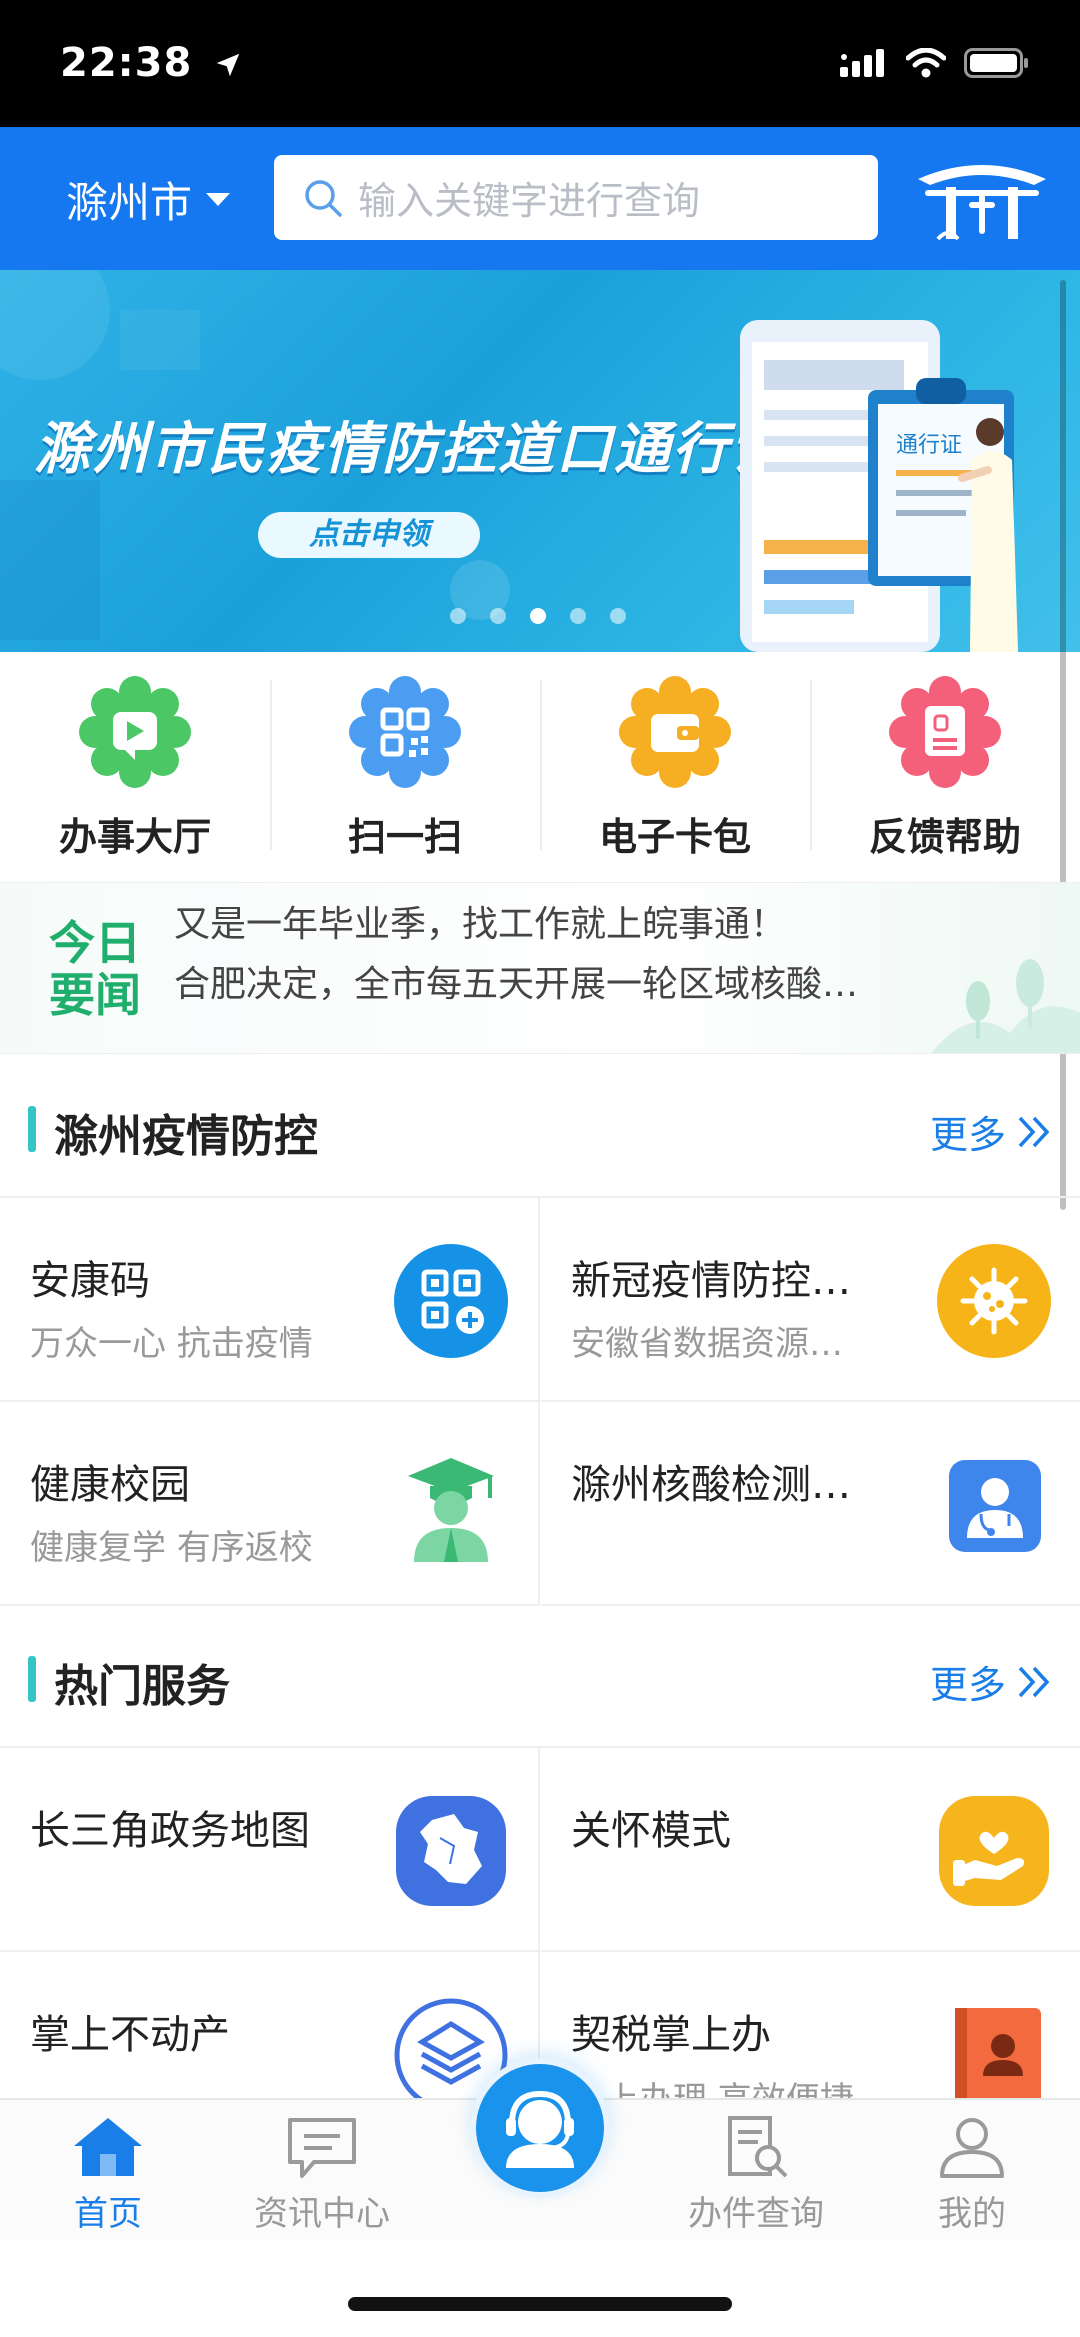 This screenshot has height=2337, width=1080. What do you see at coordinates (758, 2147) in the screenshot?
I see `search-doc-icon` at bounding box center [758, 2147].